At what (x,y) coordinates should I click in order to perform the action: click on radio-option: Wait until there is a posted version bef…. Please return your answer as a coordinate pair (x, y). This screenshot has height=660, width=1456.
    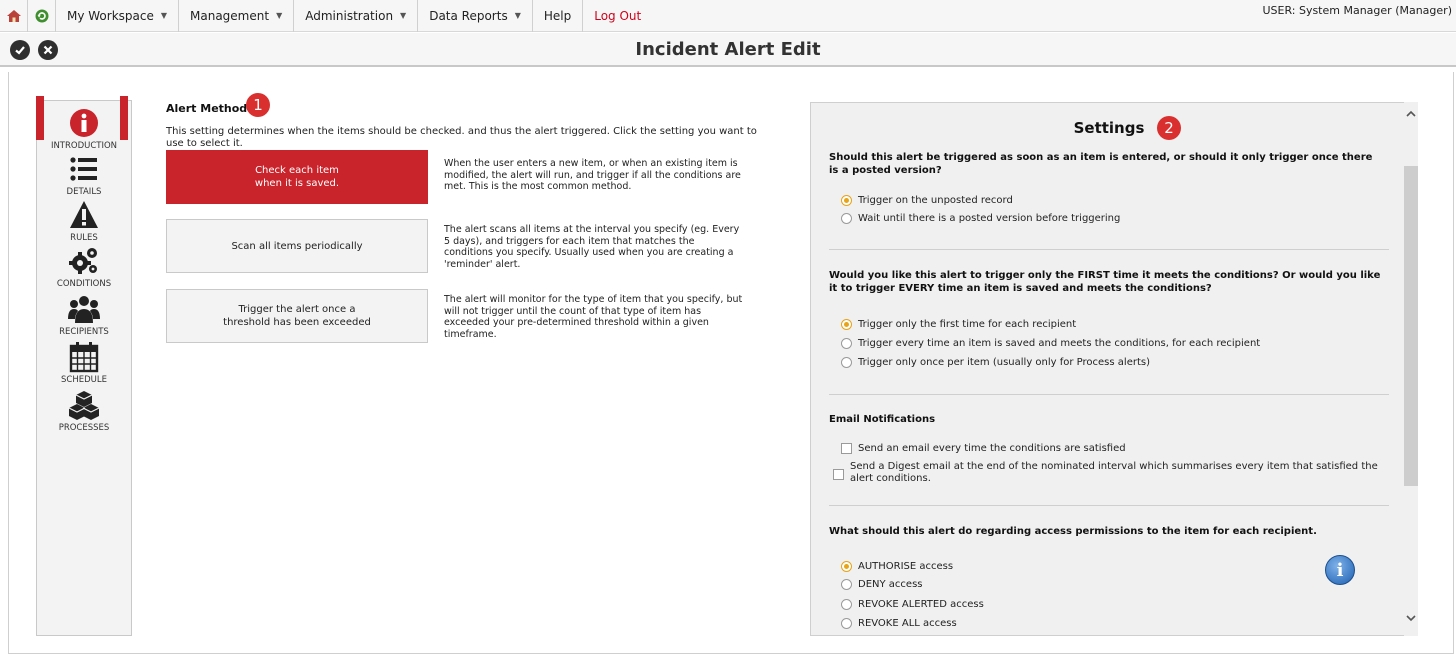
    Looking at the image, I should click on (1111, 219).